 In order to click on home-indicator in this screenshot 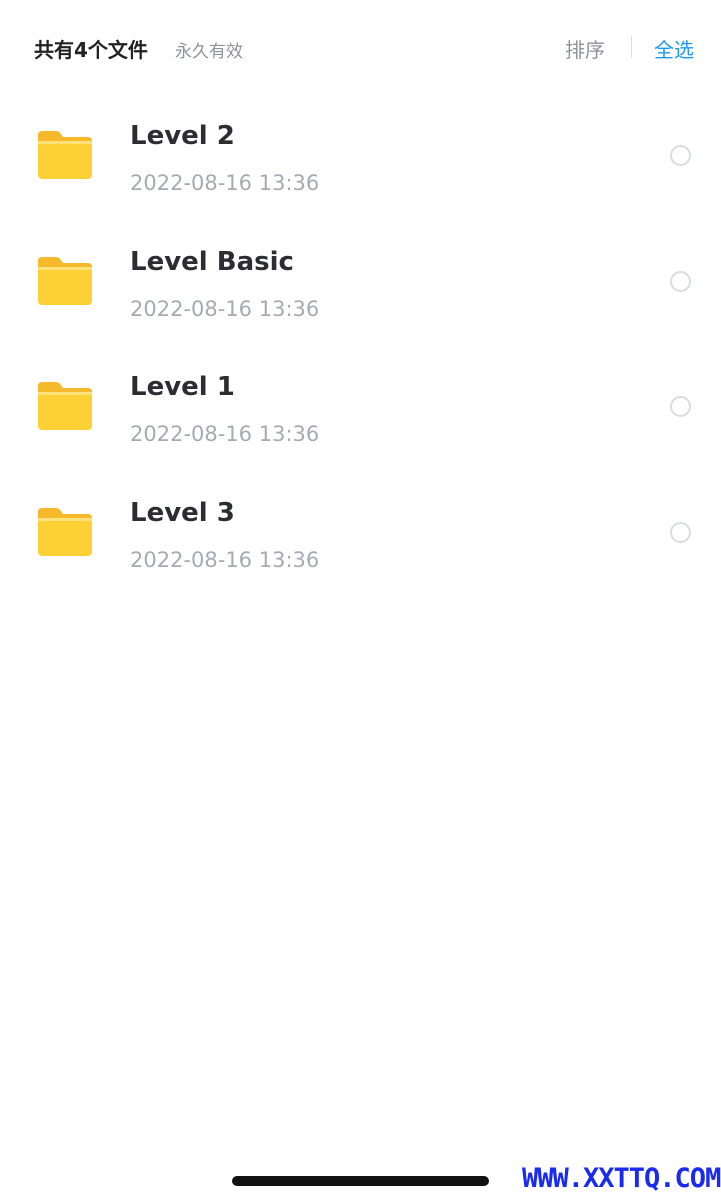, I will do `click(360, 1181)`.